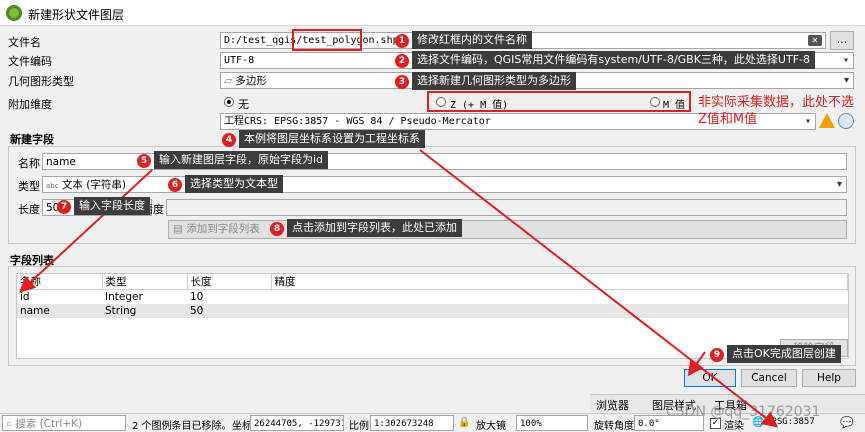 Image resolution: width=865 pixels, height=432 pixels. Describe the element at coordinates (776, 111) in the screenshot. I see `annotation-no-zm: 非实际采集数据，此处不选Z值和M值` at that location.